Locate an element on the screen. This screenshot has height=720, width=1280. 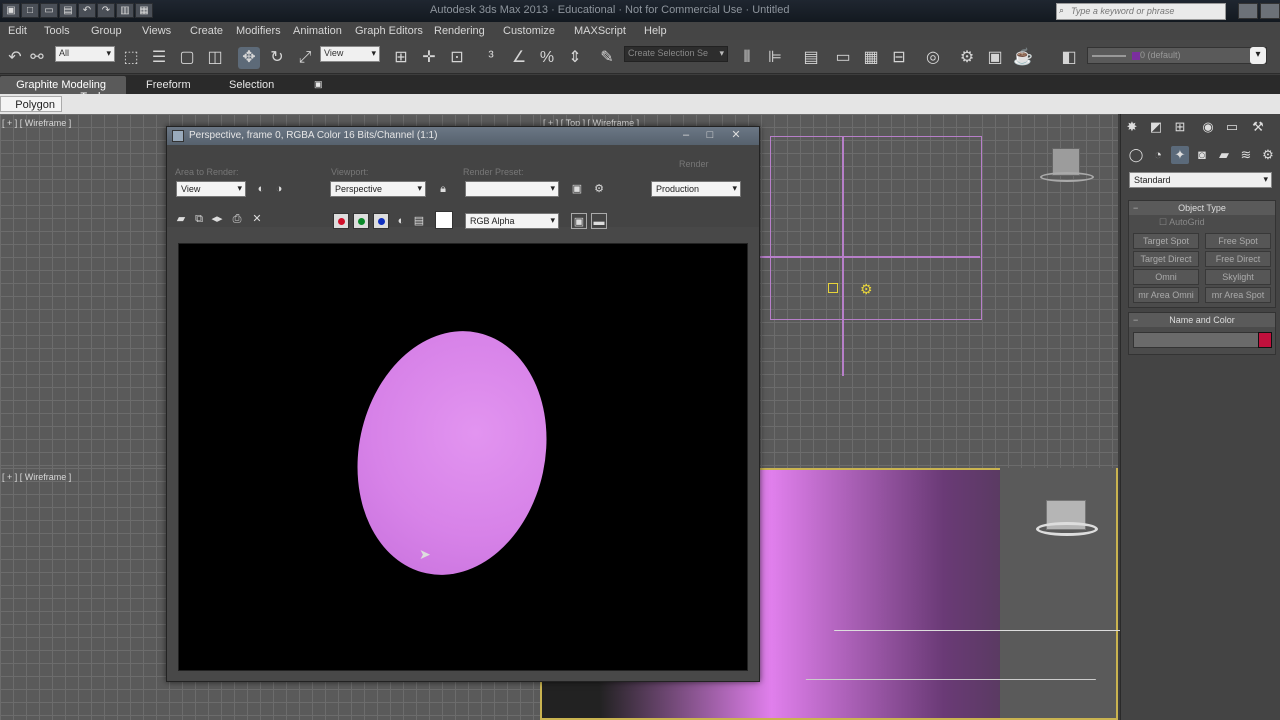
motion-tab-icon: ◉ is located at coordinates (1208, 127).